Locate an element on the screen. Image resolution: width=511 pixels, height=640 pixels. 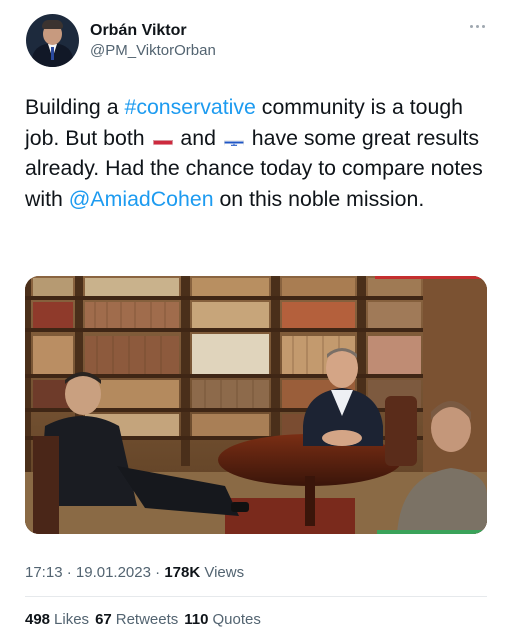
quotes-label: Quotes is located at coordinates (236, 619).